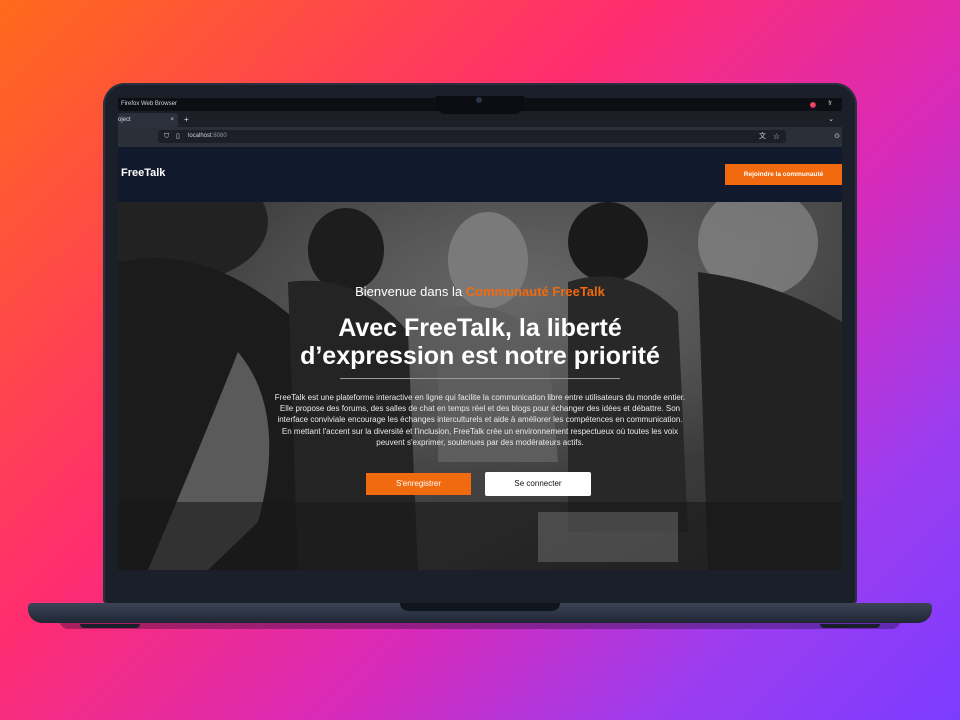 This screenshot has height=720, width=960. Describe the element at coordinates (149, 104) in the screenshot. I see `window-title: Firefox Web Browser` at that location.